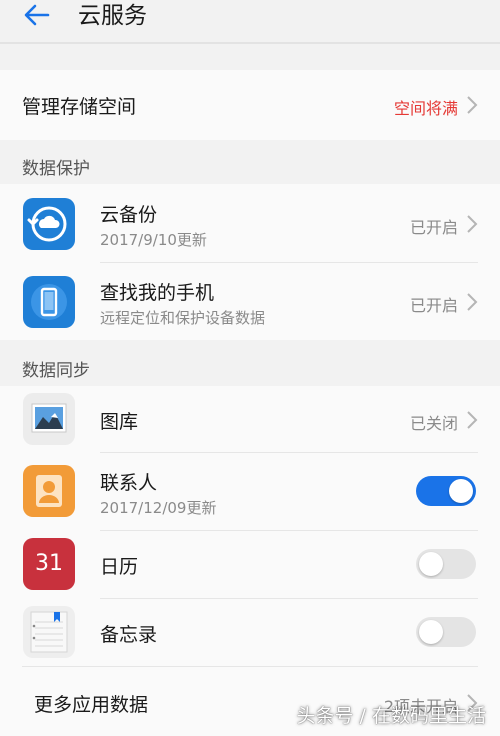 This screenshot has height=736, width=500. Describe the element at coordinates (250, 223) in the screenshot. I see `cloud-backup-row: 云备份 2017/9/10更新 已开启` at that location.